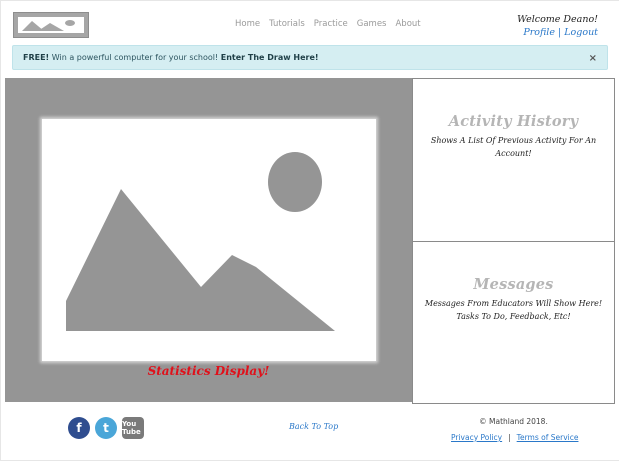 Image resolution: width=619 pixels, height=461 pixels. I want to click on footer-links: Privacy Policy | Terms of Service, so click(514, 437).